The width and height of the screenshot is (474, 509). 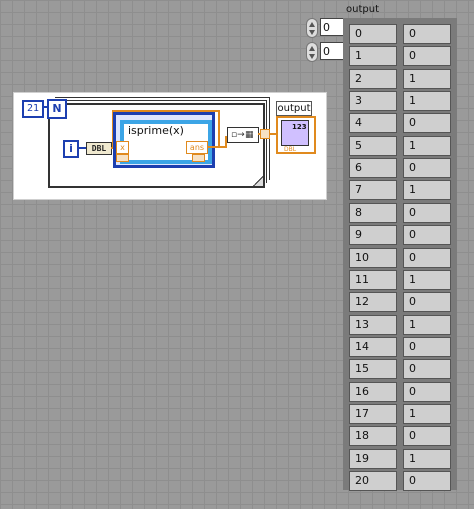 I want to click on ans-output-terminal: ans, so click(x=197, y=147).